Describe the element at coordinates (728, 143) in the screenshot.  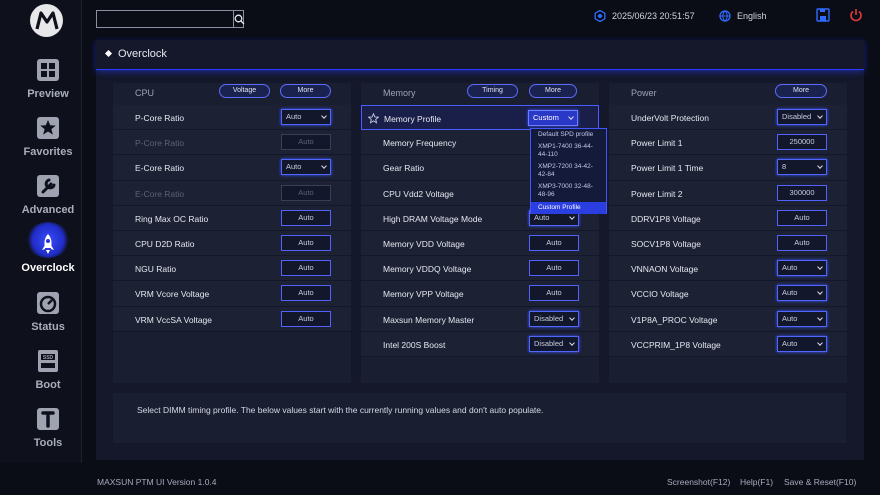
I see `setting-row-power-limit-1: Power Limit 1 250000` at that location.